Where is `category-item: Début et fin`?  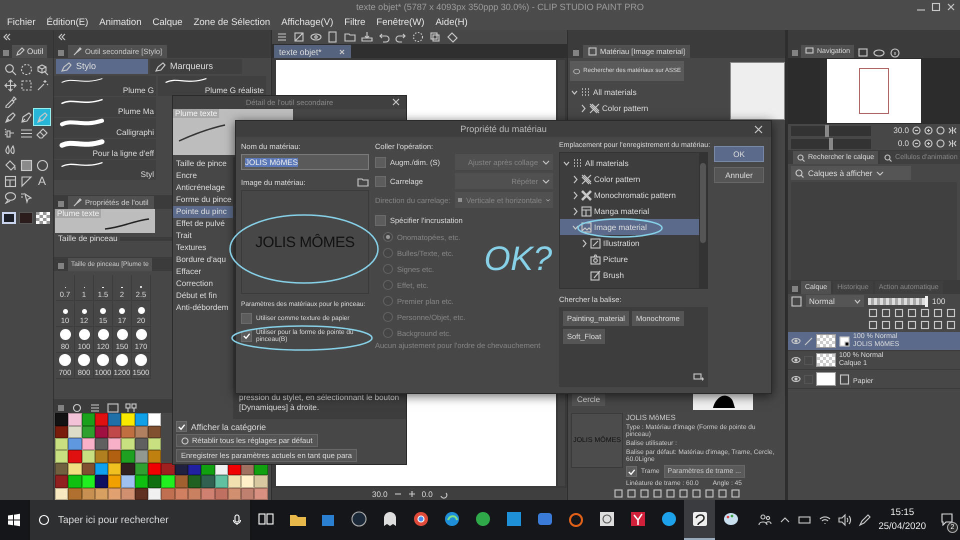 category-item: Début et fin is located at coordinates (203, 296).